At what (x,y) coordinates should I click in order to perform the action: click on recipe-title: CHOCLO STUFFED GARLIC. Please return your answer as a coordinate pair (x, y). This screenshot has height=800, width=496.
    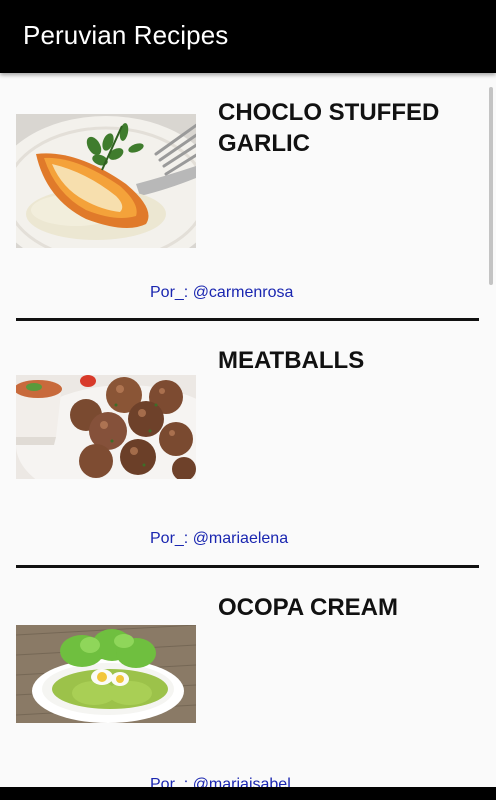
    Looking at the image, I should click on (348, 128).